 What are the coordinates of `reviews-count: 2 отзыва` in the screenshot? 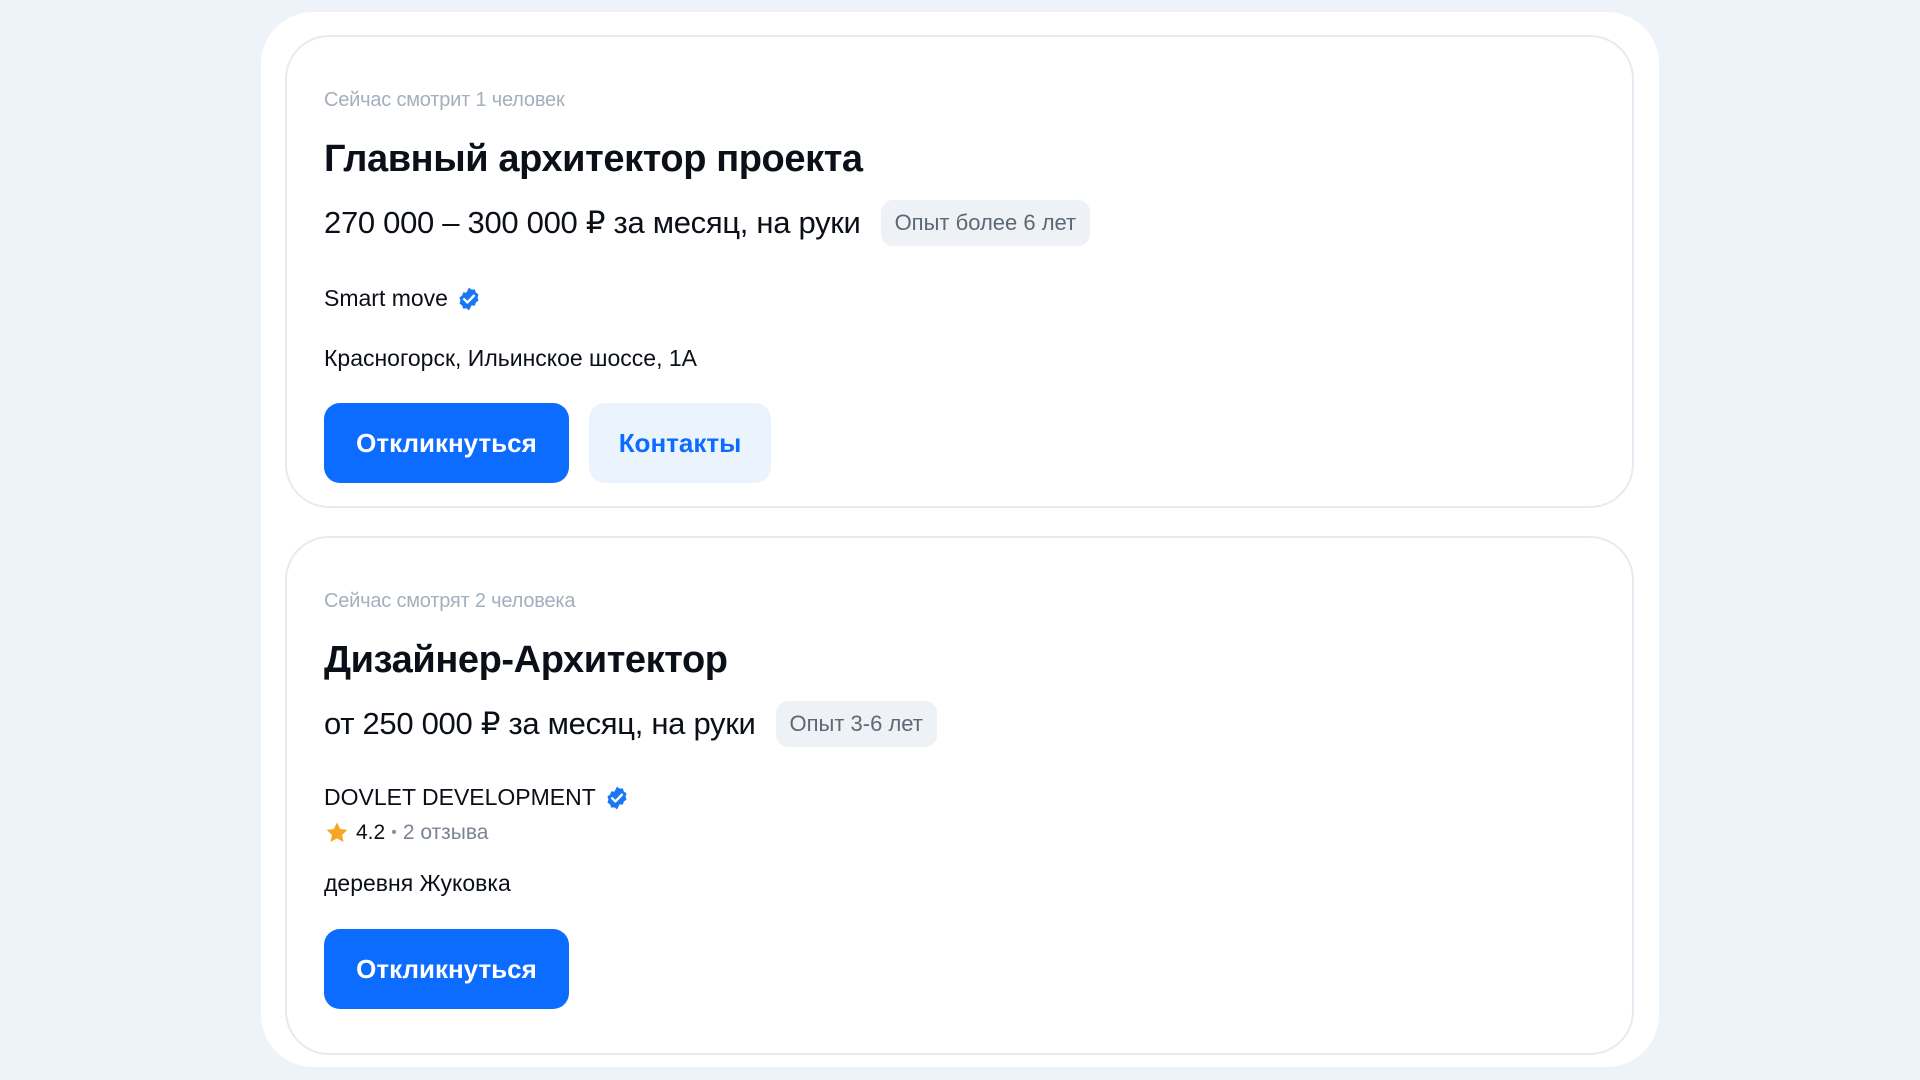 It's located at (446, 833).